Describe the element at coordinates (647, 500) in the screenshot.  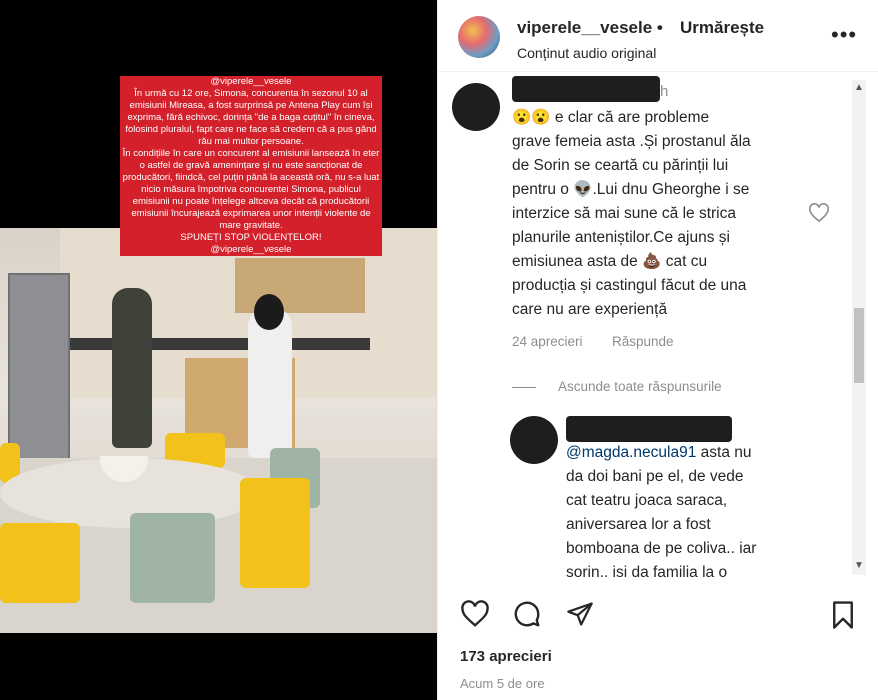
I see `reply-line: cat teatru joaca saraca,` at that location.